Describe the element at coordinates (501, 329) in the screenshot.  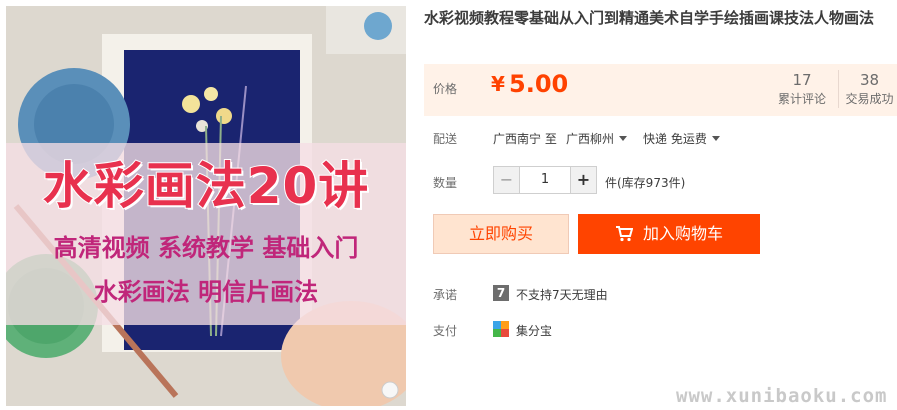
I see `jifenbao-icon` at that location.